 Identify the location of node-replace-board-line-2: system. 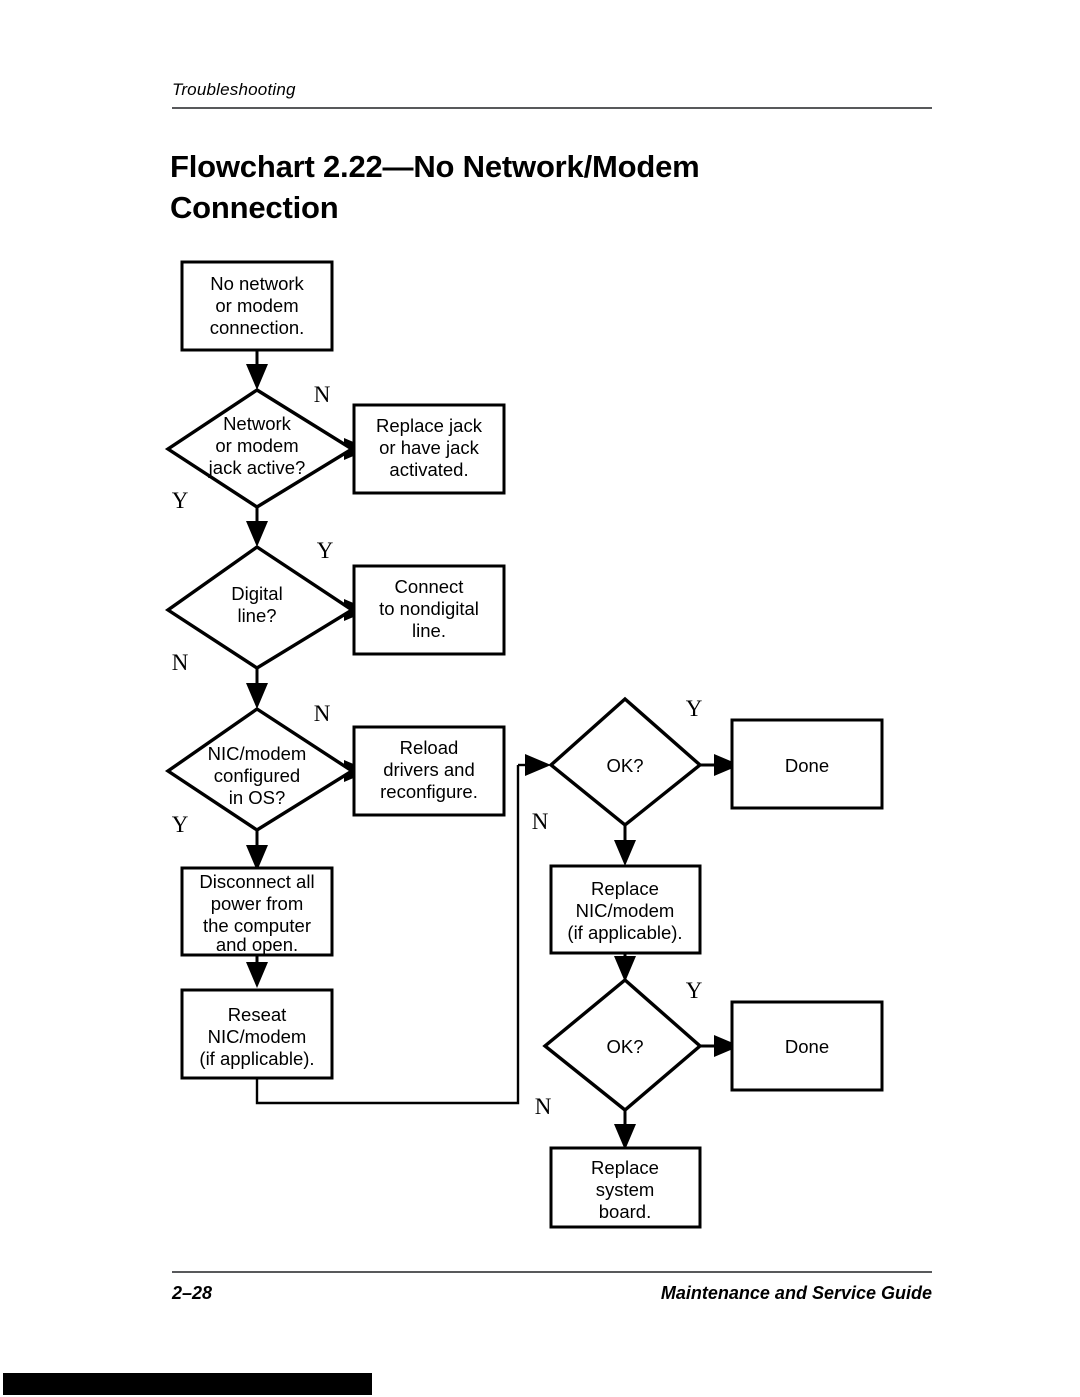
(625, 1189).